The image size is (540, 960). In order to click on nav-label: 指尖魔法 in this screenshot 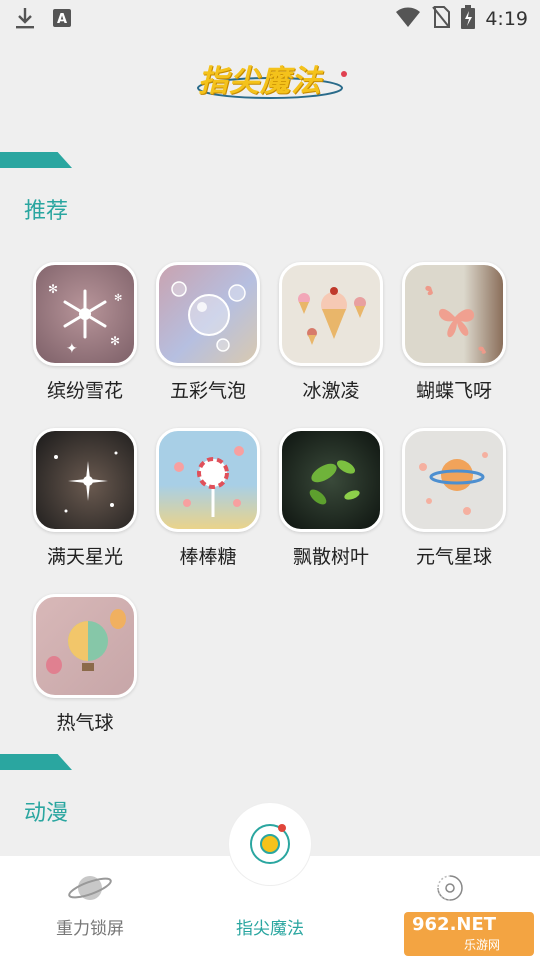, I will do `click(270, 929)`.